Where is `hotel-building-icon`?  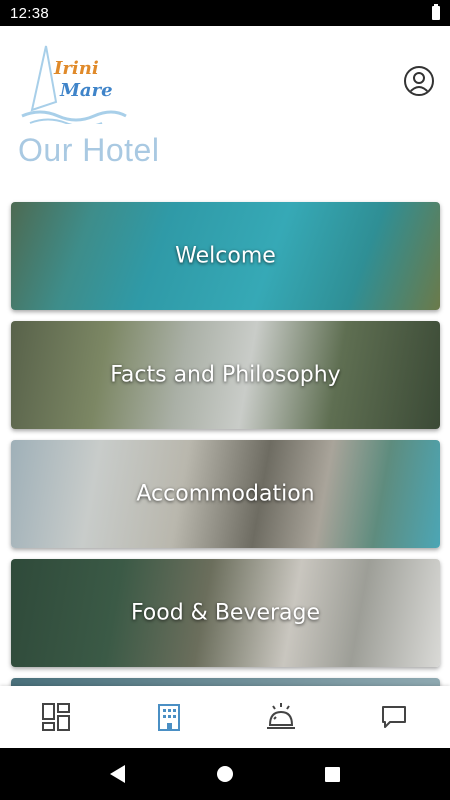 hotel-building-icon is located at coordinates (168, 717).